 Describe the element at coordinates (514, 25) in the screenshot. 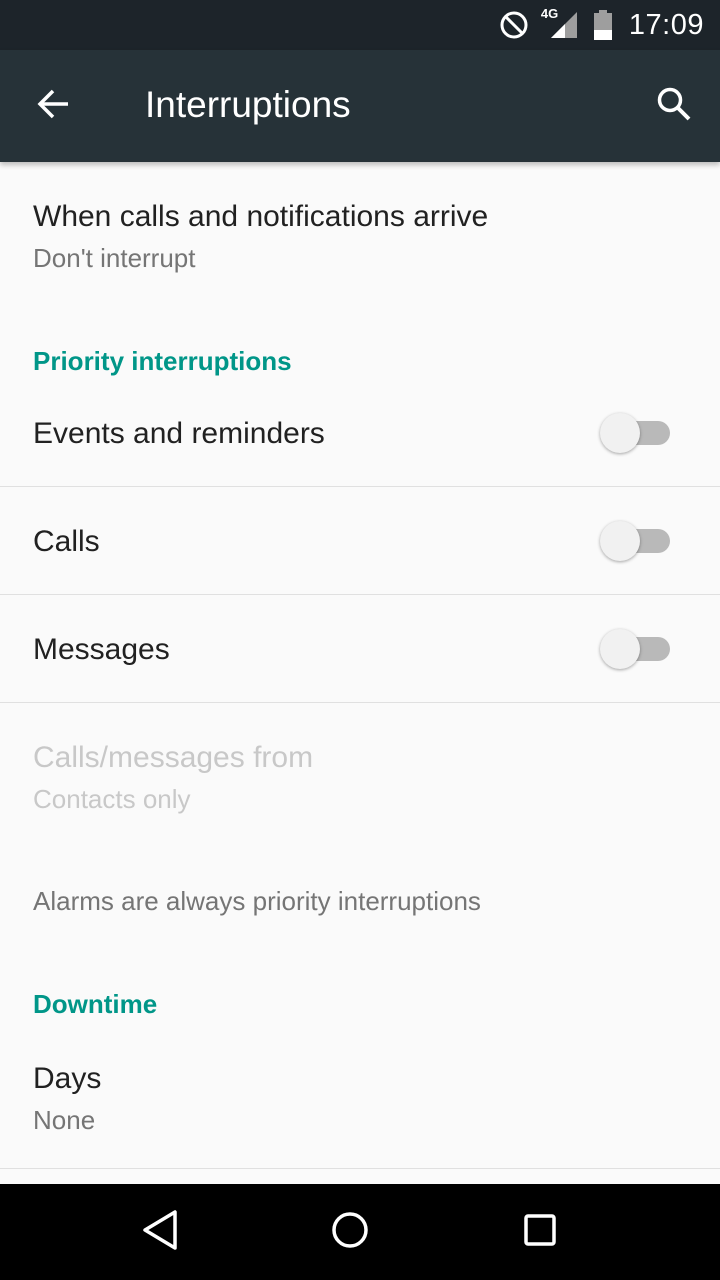

I see `do-not-disturb-icon` at that location.